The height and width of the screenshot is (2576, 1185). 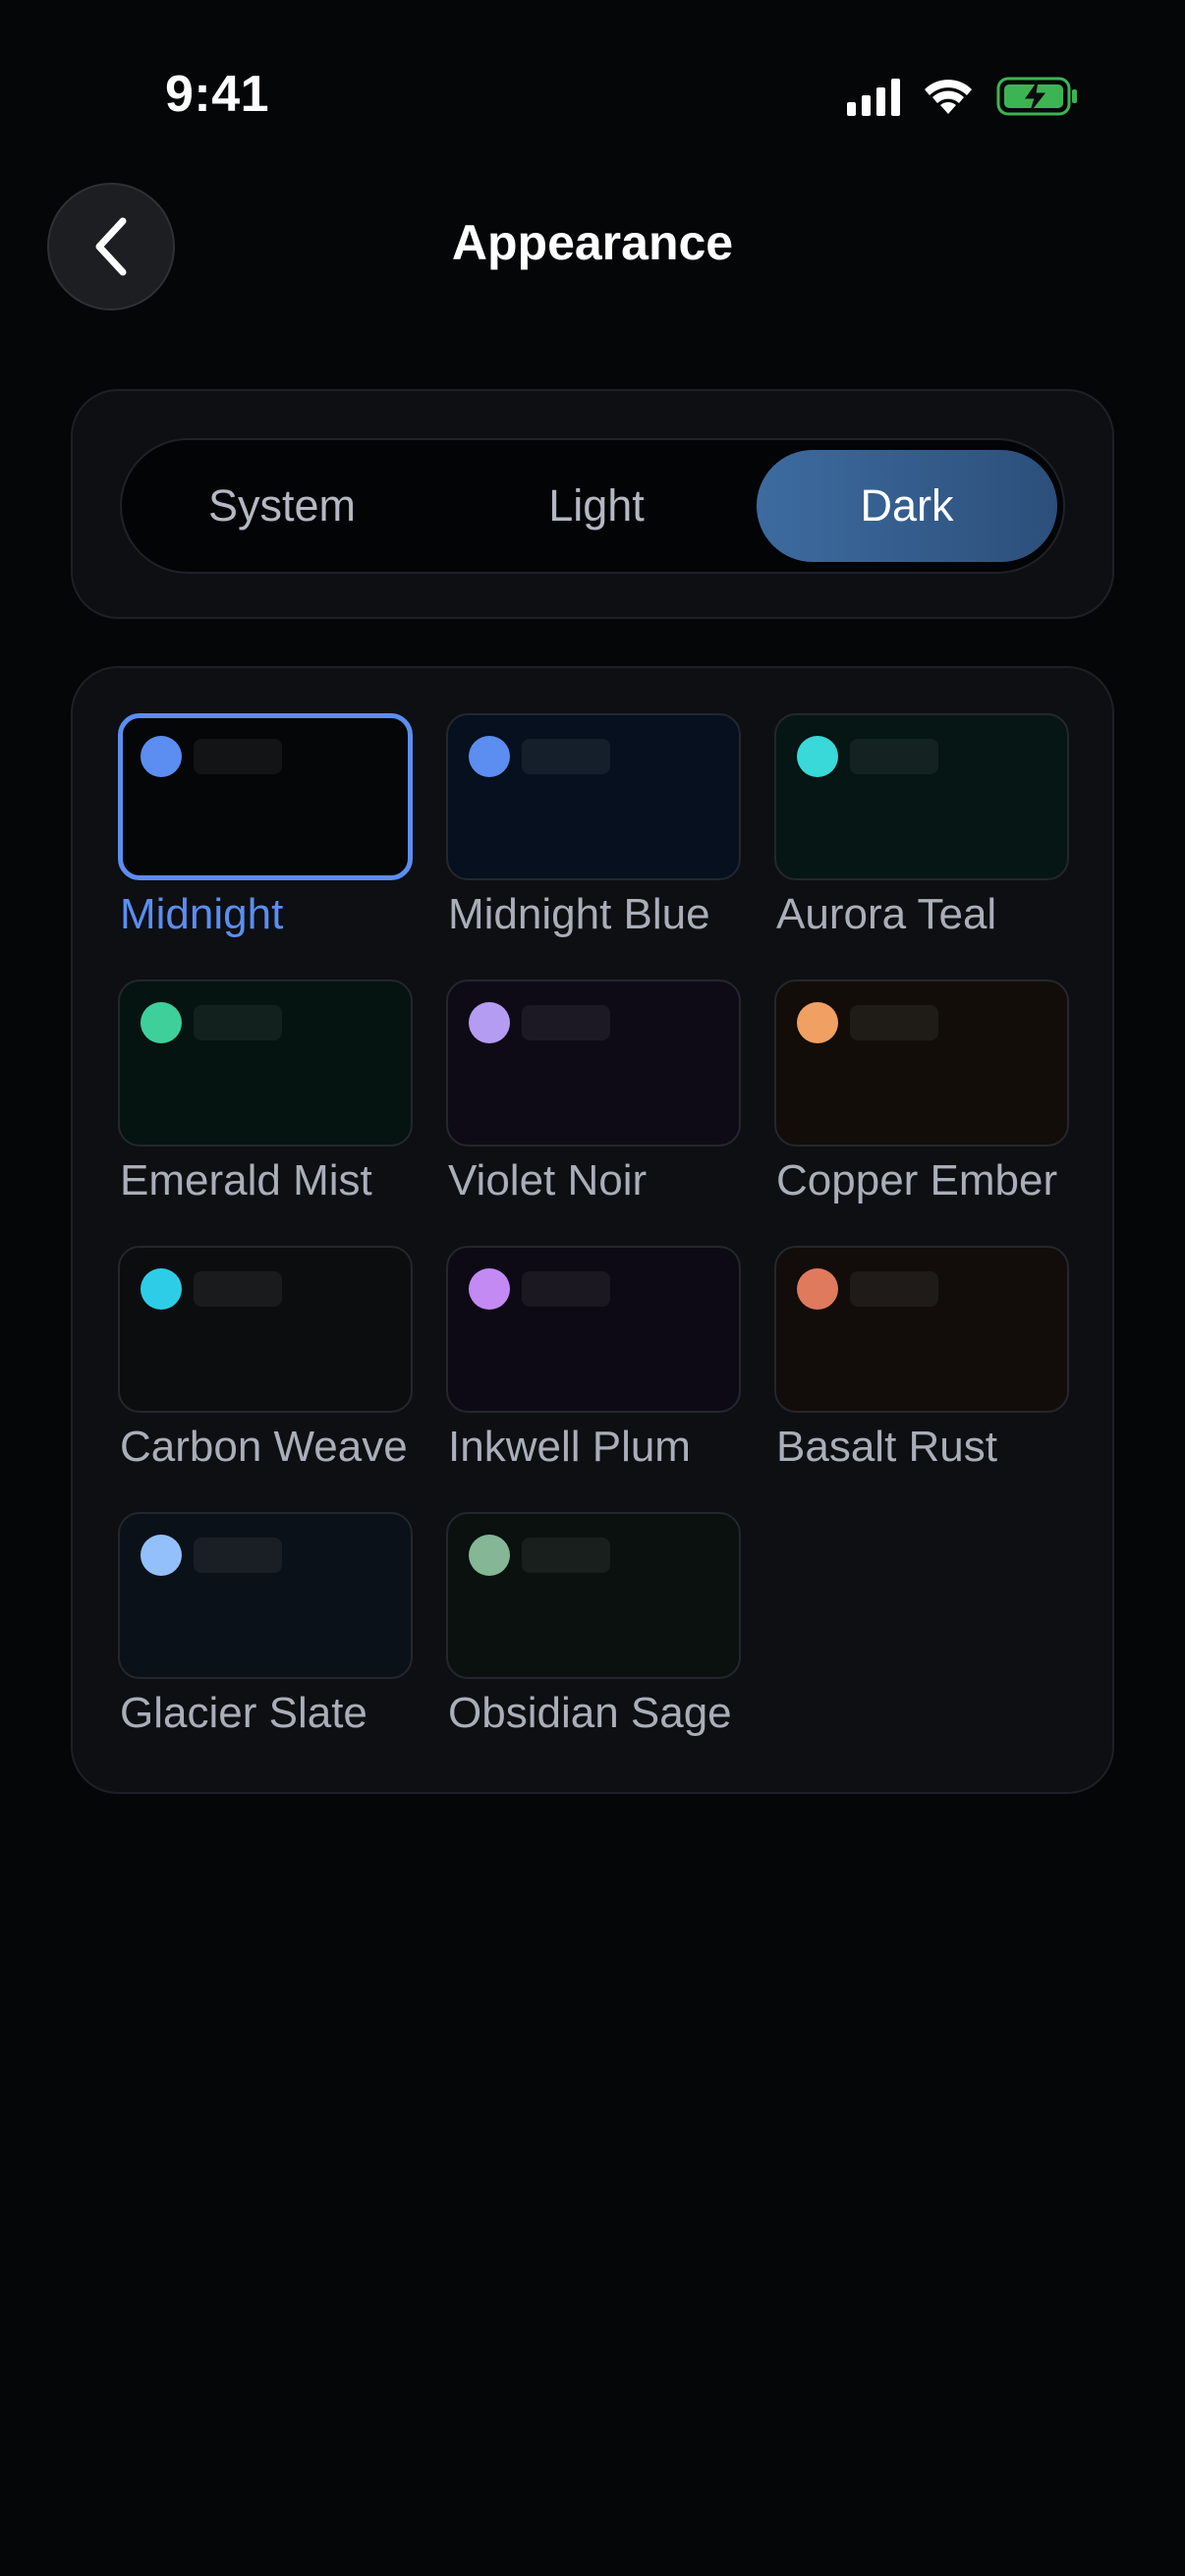 I want to click on theme-option-midnight-blue: Midnight Blue, so click(x=594, y=836).